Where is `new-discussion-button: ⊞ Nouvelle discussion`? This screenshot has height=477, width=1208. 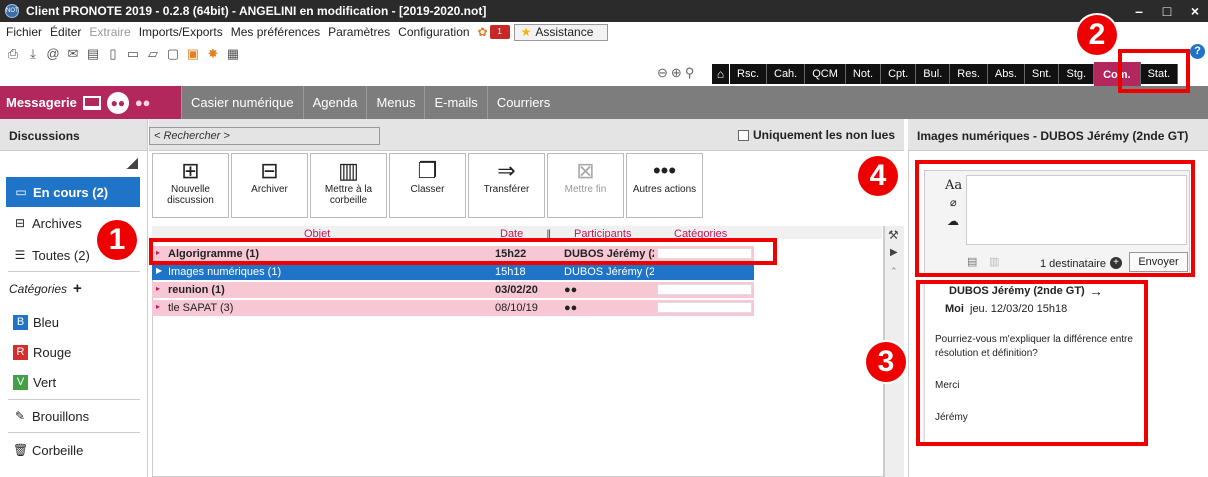 new-discussion-button: ⊞ Nouvelle discussion is located at coordinates (190, 185).